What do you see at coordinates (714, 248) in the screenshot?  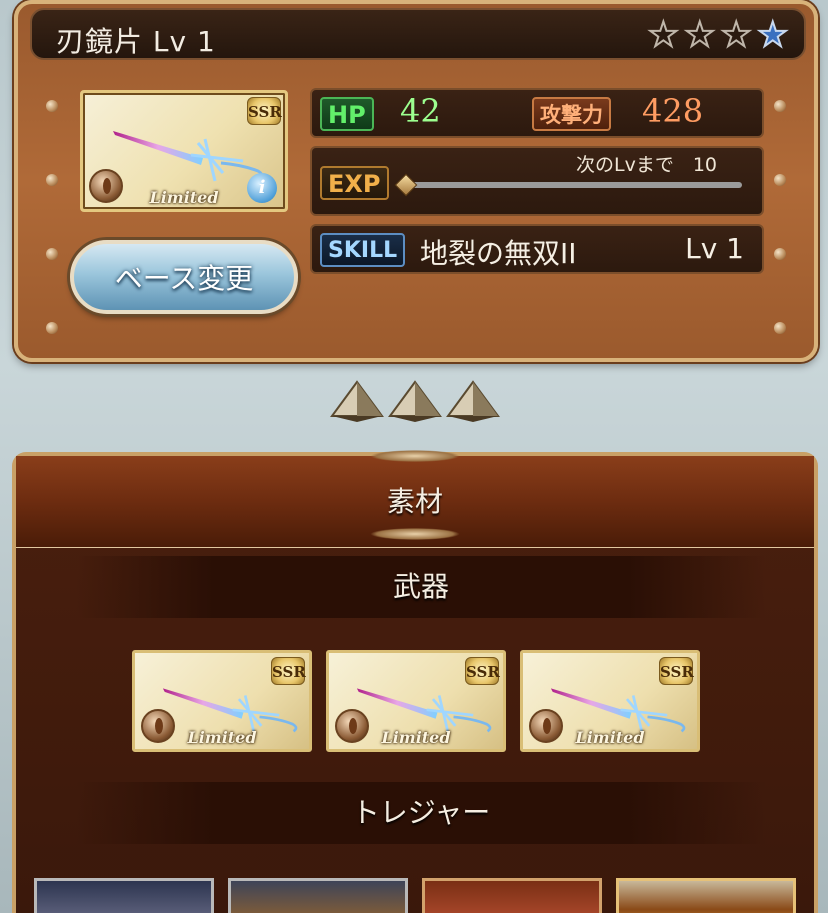 I see `skill-level: Lv 1` at bounding box center [714, 248].